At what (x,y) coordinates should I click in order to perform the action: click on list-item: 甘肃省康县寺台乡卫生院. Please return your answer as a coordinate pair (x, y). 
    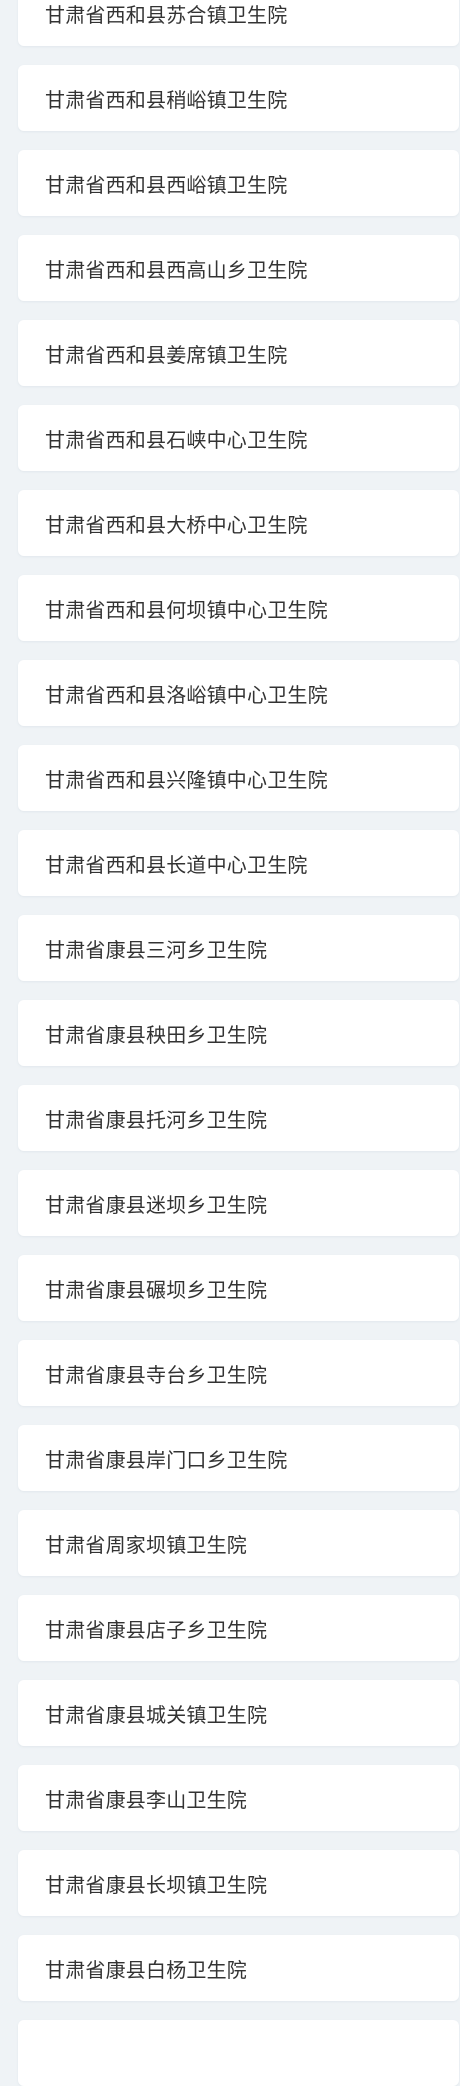
    Looking at the image, I should click on (238, 1373).